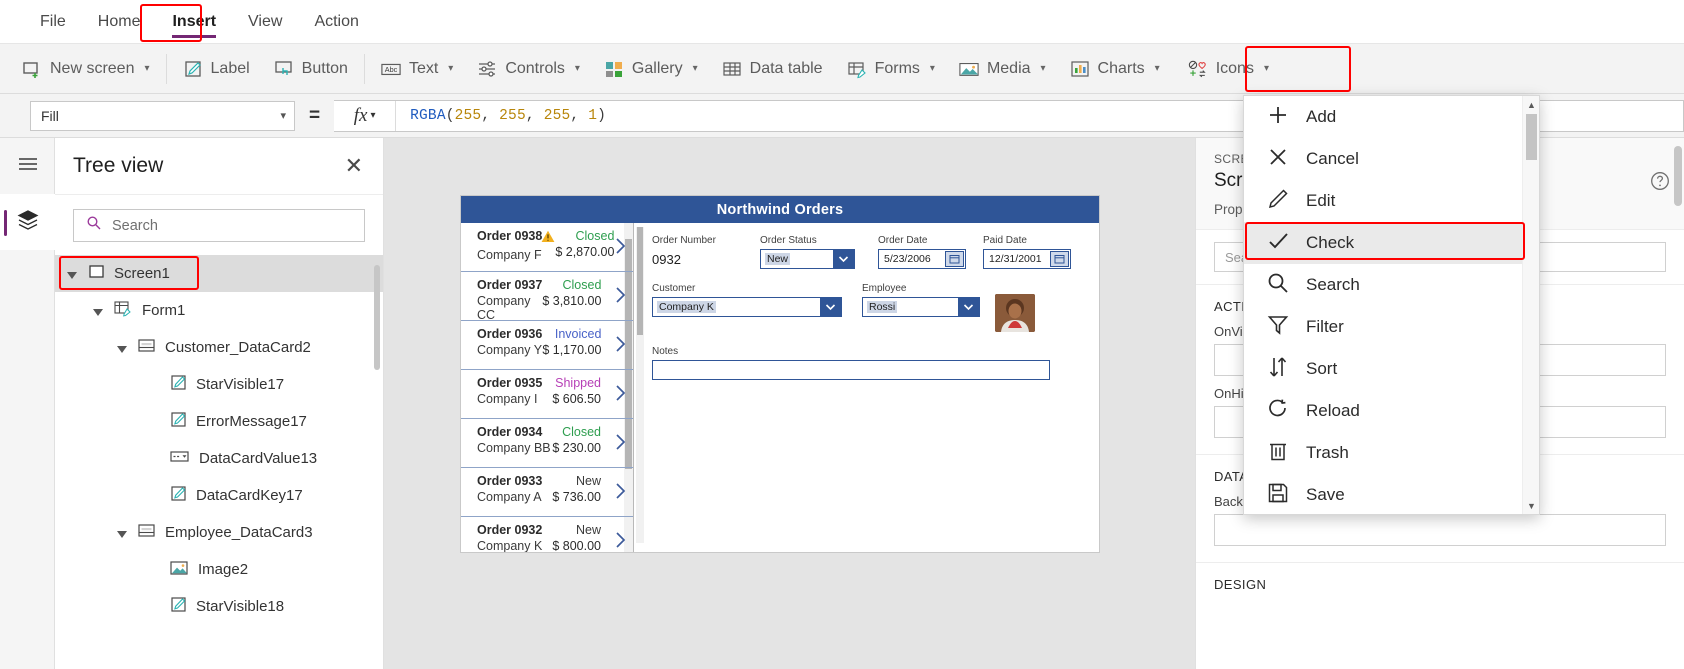  Describe the element at coordinates (336, 22) in the screenshot. I see `menu-item-action: Action` at that location.